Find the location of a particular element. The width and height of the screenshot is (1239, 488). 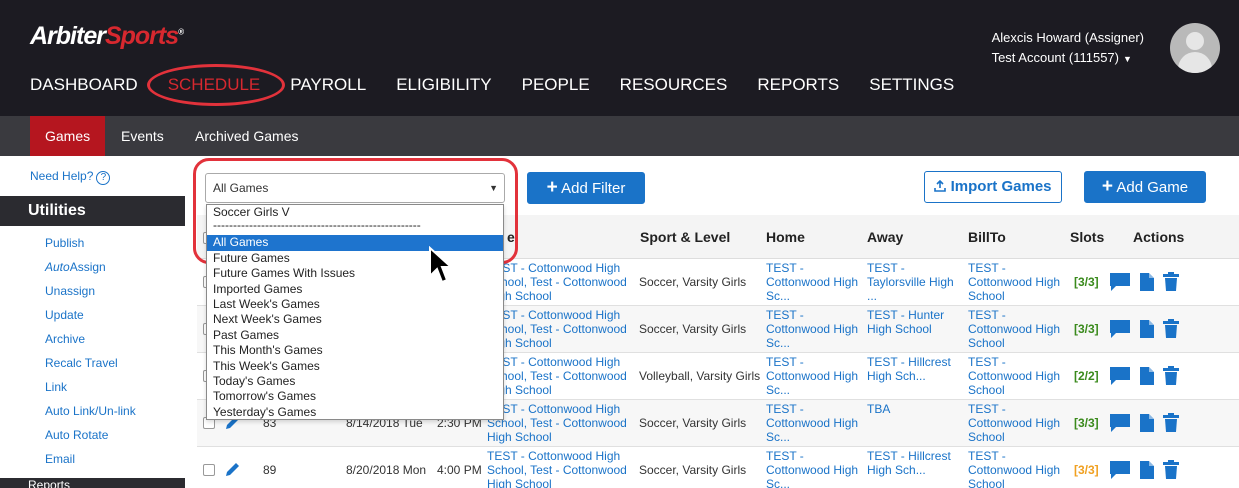

tab-events: Events is located at coordinates (142, 136).